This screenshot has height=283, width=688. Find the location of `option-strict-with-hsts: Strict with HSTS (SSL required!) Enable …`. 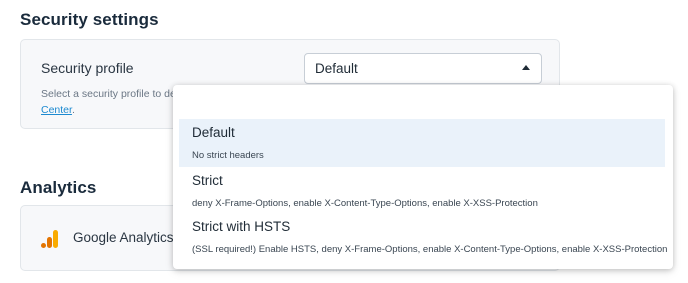

option-strict-with-hsts: Strict with HSTS (SSL required!) Enable … is located at coordinates (423, 236).